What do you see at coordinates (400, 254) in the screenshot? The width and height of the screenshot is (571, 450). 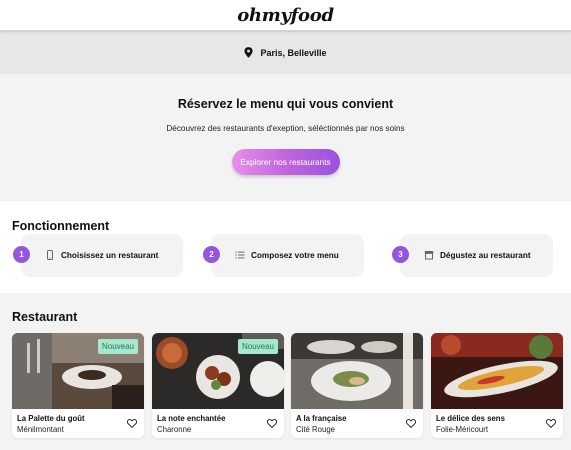 I see `step-number-badge: 3` at bounding box center [400, 254].